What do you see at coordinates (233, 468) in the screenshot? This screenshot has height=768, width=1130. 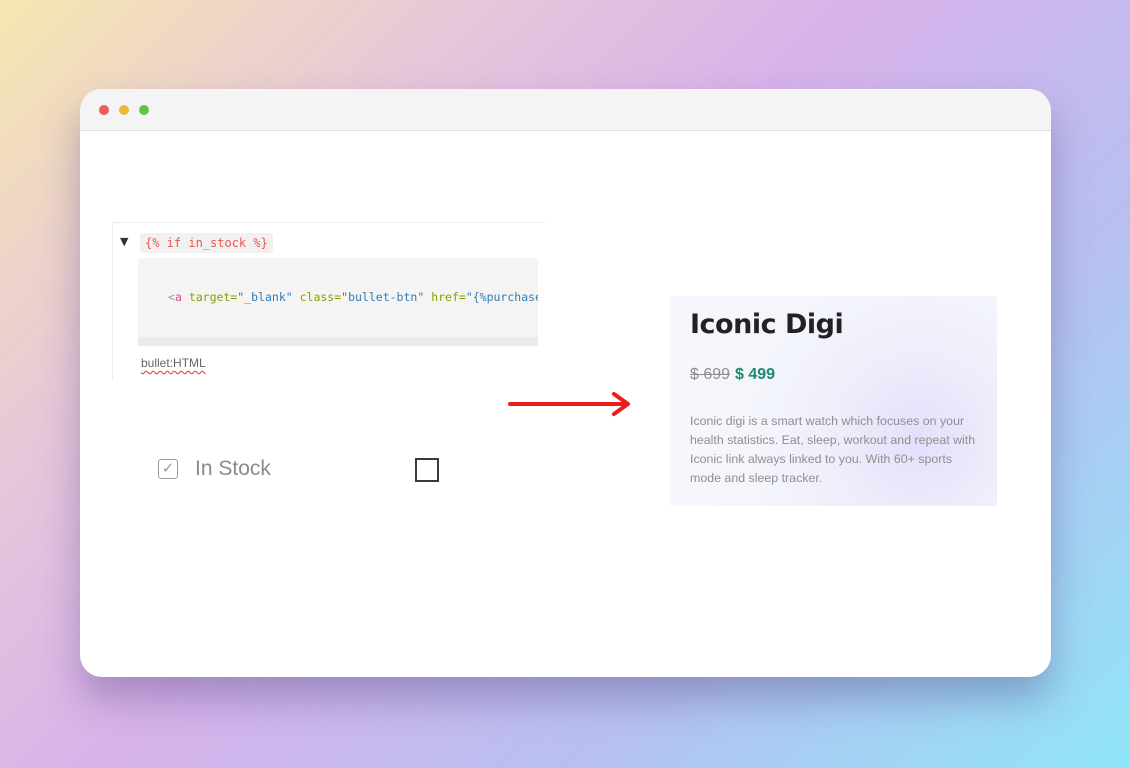 I see `in-stock-label: In Stock` at bounding box center [233, 468].